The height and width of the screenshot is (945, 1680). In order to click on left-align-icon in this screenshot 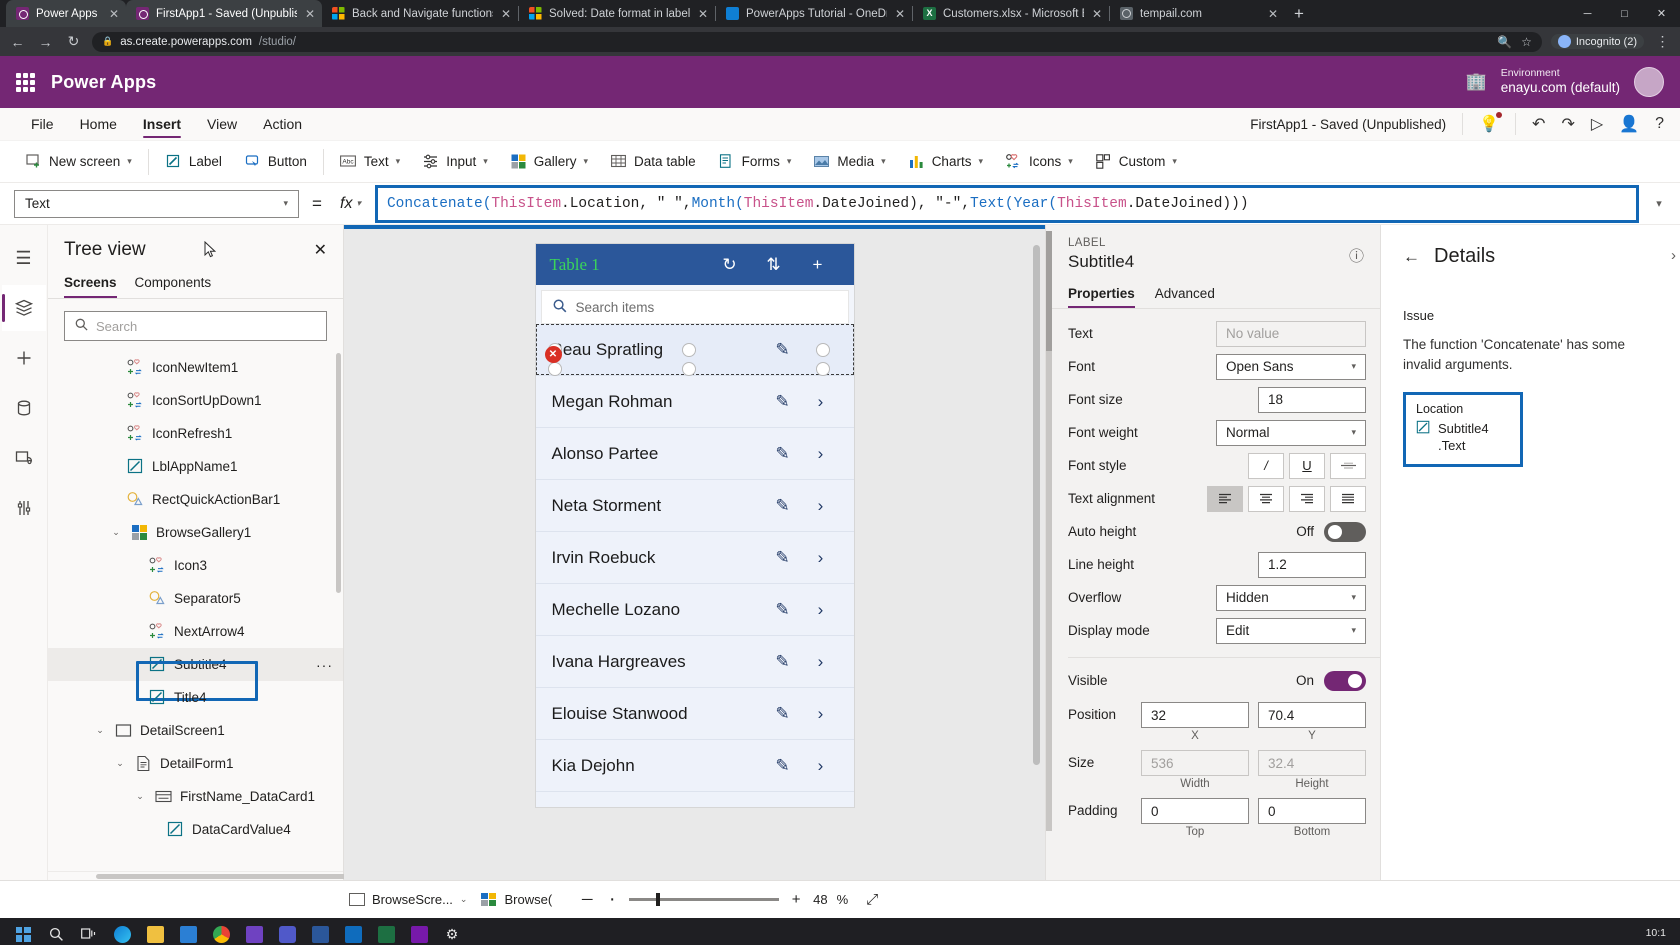, I will do `click(1225, 498)`.